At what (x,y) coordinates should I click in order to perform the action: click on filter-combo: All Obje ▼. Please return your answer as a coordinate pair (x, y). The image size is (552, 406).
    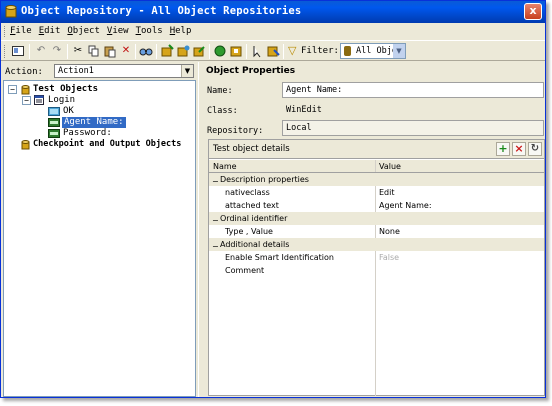
    Looking at the image, I should click on (373, 51).